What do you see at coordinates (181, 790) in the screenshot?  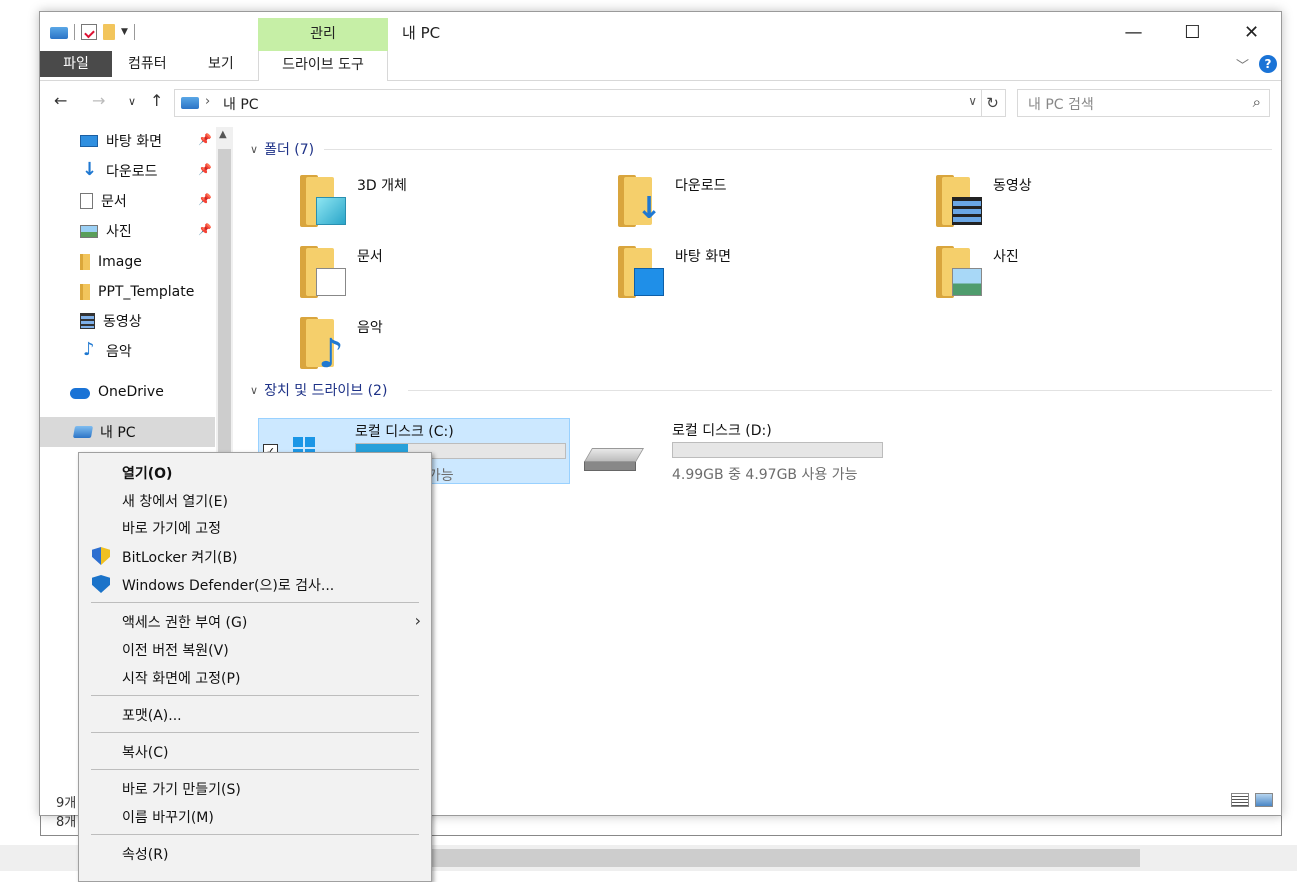 I see `menu-item-label: 바로 가기 만들기(S)` at bounding box center [181, 790].